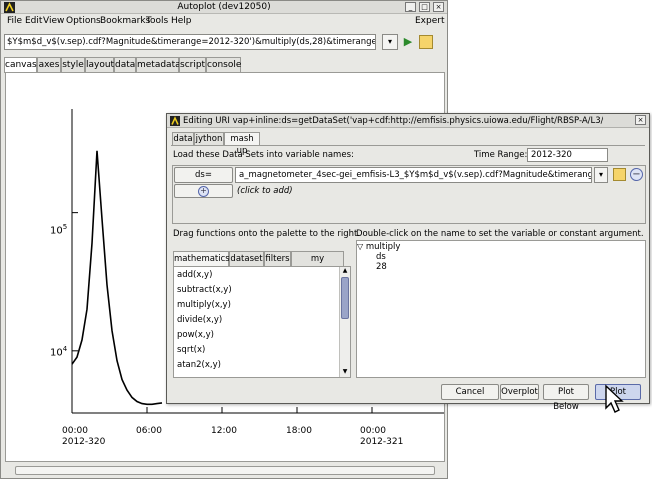 This screenshot has height=479, width=652. I want to click on function-item: pow(x,y), so click(195, 335).